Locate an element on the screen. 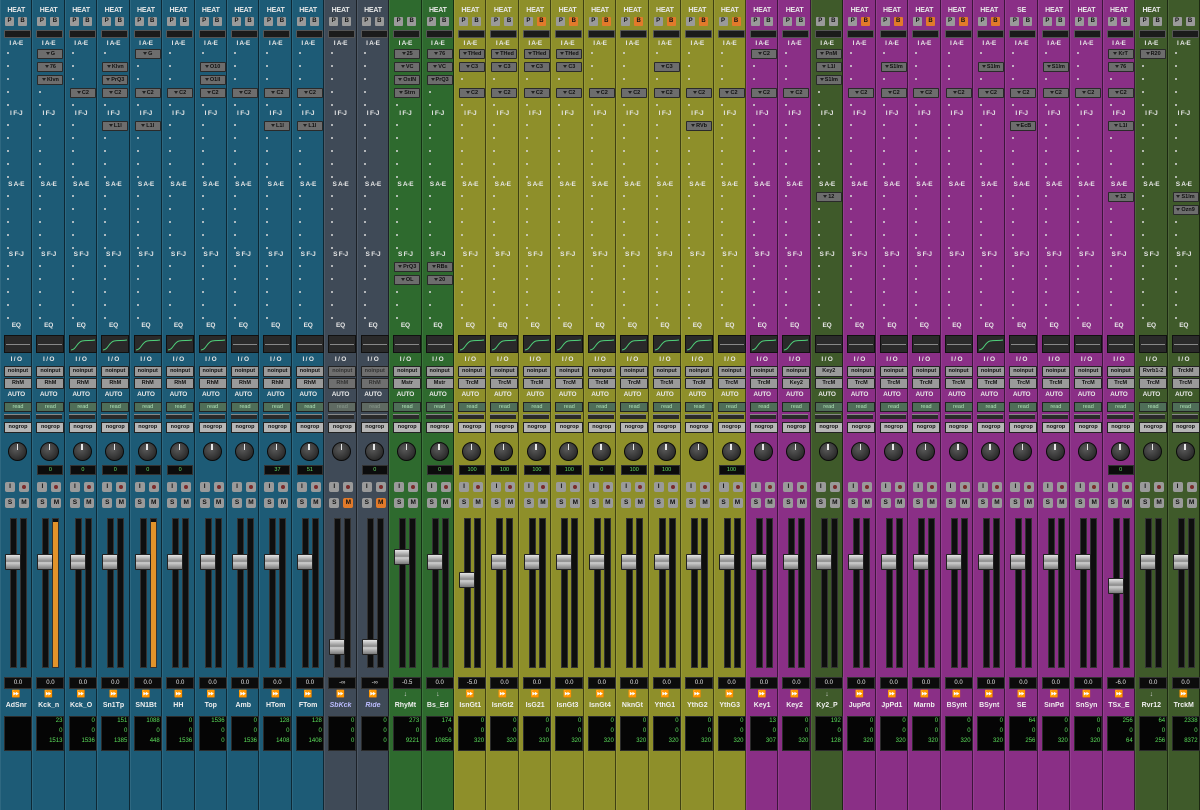 The image size is (1200, 810). track-name: NknGt is located at coordinates (632, 705).